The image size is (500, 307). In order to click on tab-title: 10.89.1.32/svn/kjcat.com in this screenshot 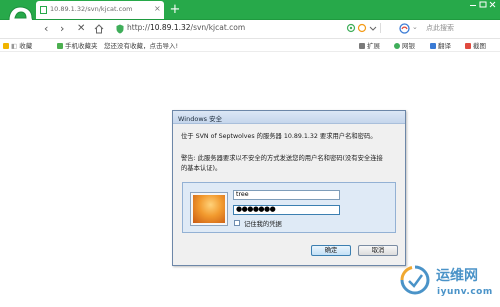, I will do `click(91, 9)`.